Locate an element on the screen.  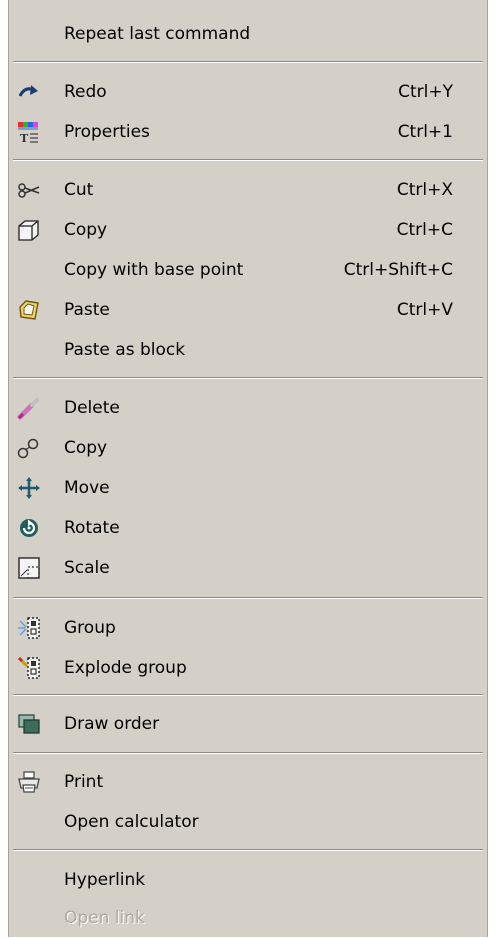
menu-item-label: Properties is located at coordinates (107, 132).